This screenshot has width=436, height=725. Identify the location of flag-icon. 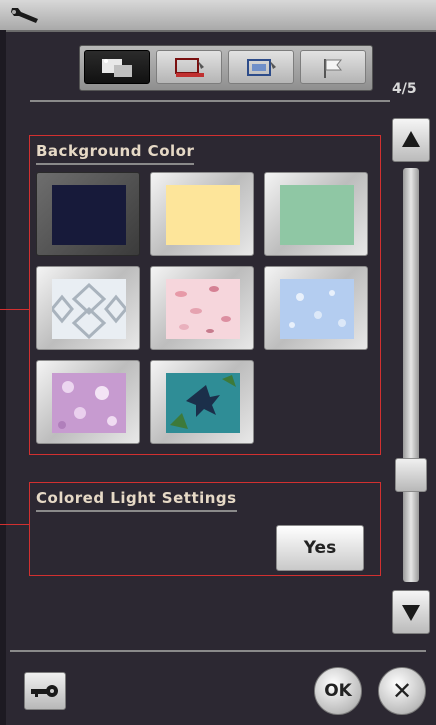
(333, 68).